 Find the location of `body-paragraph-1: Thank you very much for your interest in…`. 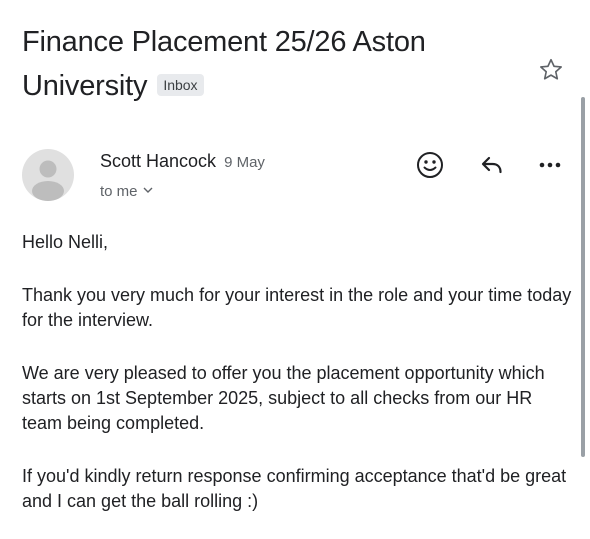

body-paragraph-1: Thank you very much for your interest in… is located at coordinates (297, 307).